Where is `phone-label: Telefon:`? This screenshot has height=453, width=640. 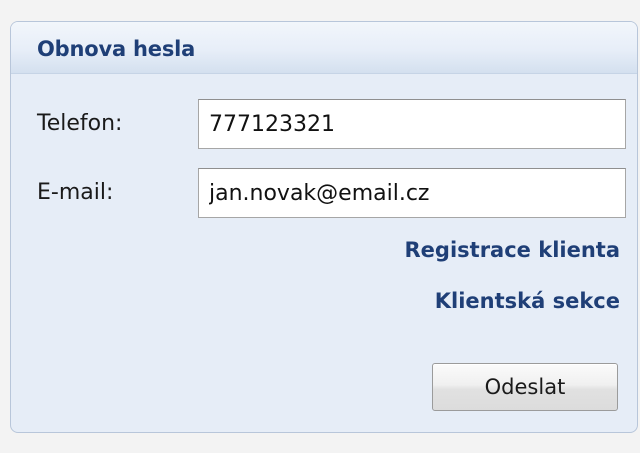 phone-label: Telefon: is located at coordinates (80, 123).